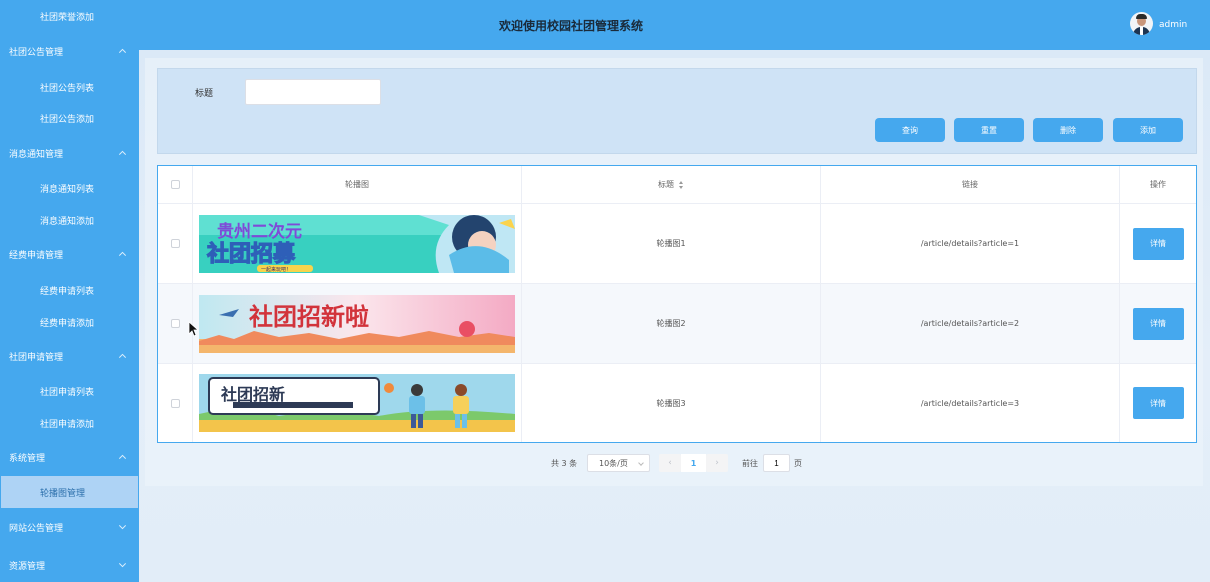 This screenshot has height=582, width=1210. I want to click on next-page-button: ›, so click(717, 463).